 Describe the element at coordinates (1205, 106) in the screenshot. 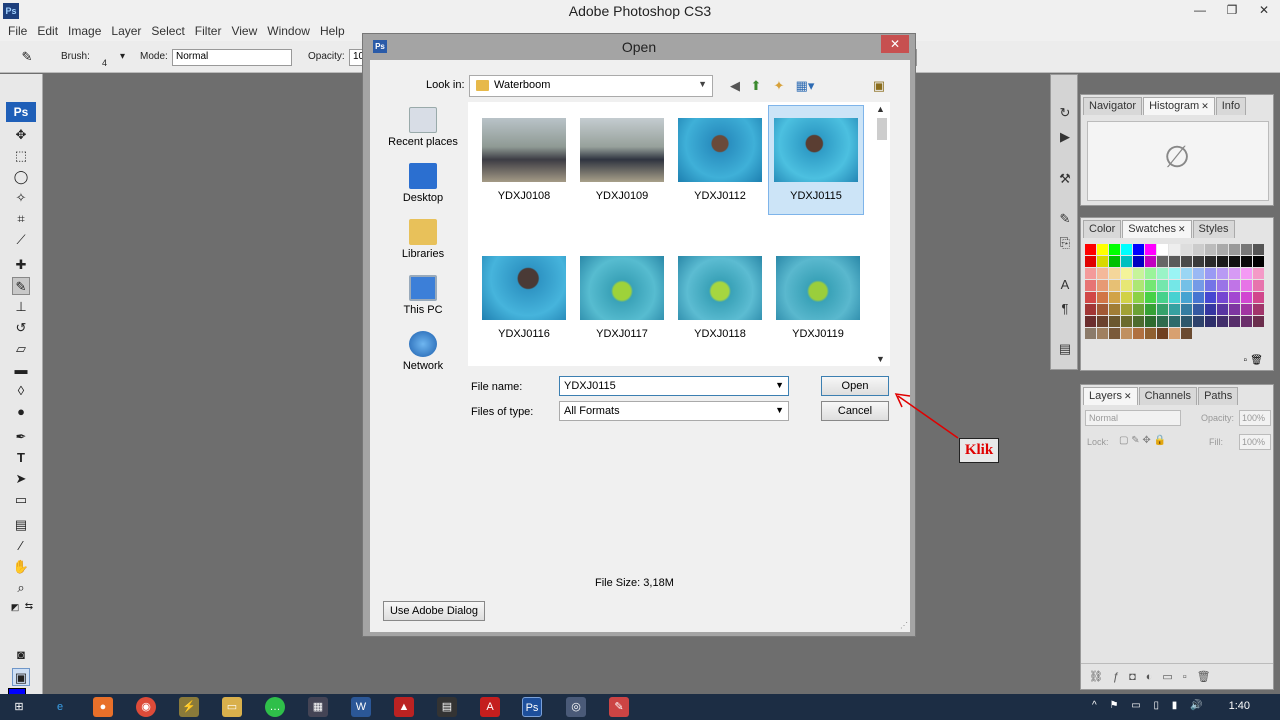

I see `close-icon: ✕` at that location.